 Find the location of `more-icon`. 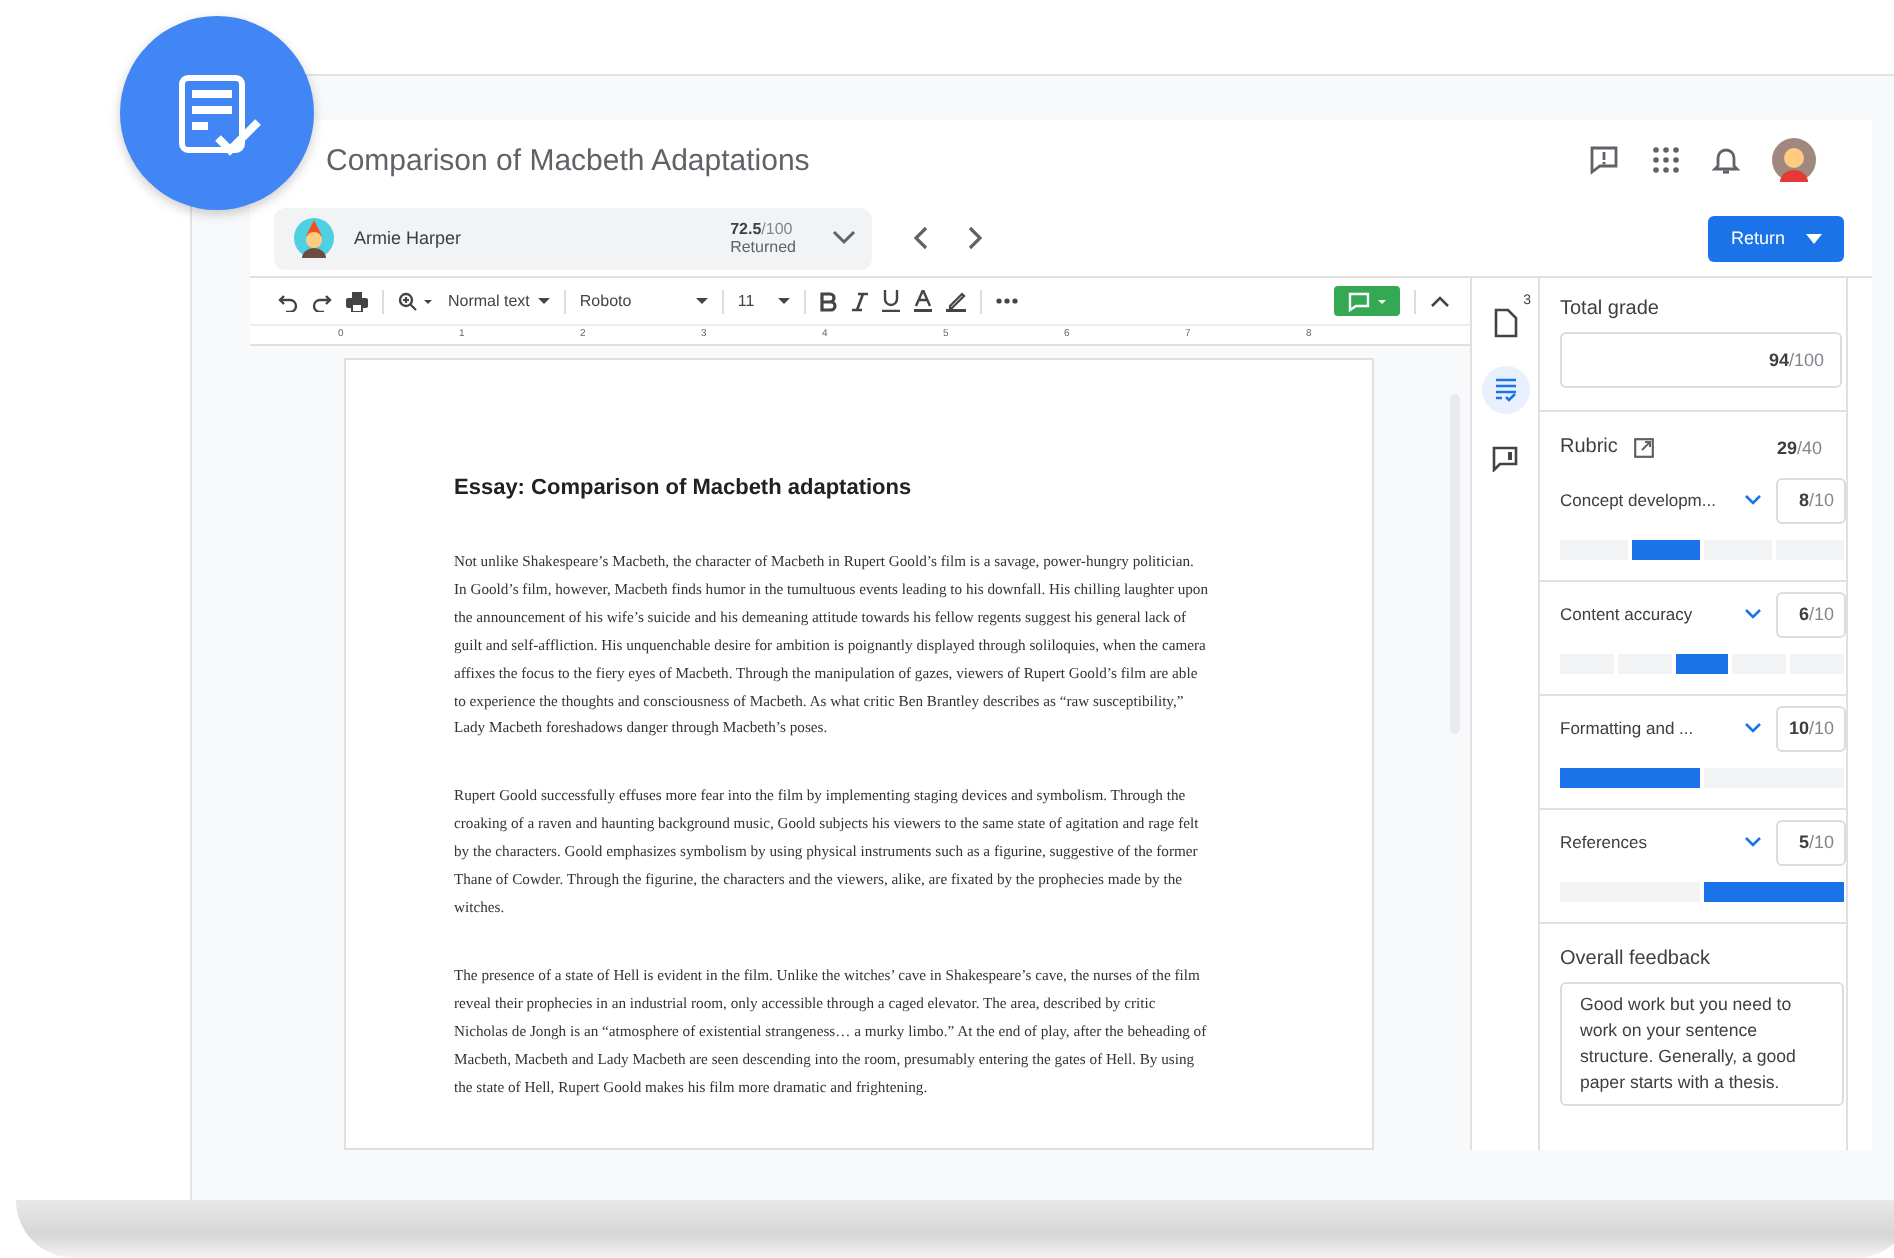

more-icon is located at coordinates (1006, 301).